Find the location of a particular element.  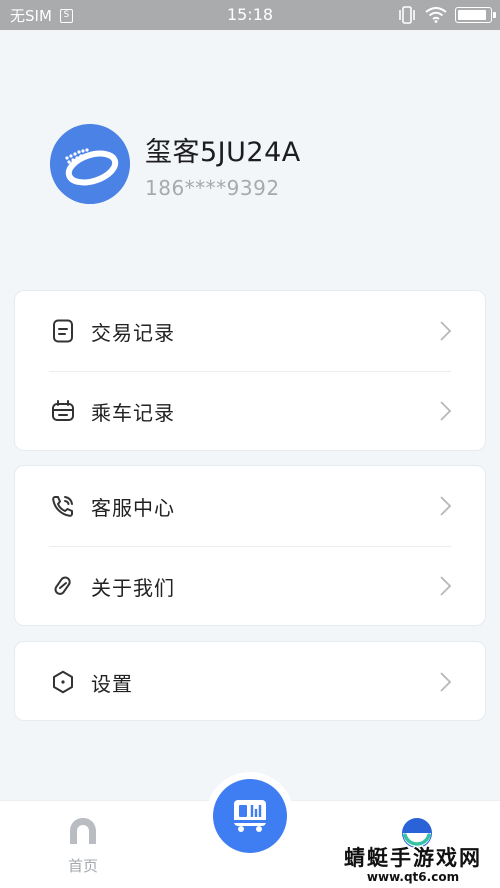

menu-label-trade-records: 交易记录 is located at coordinates (133, 332).